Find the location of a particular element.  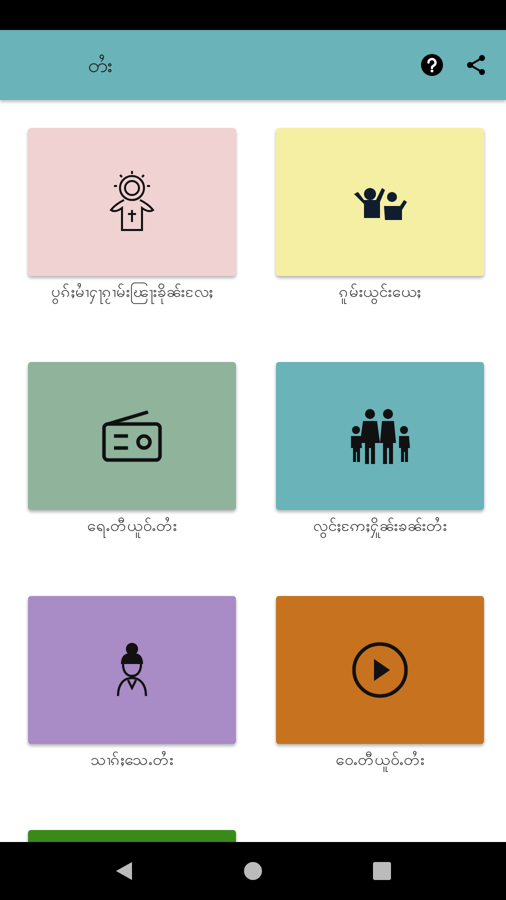

help-button is located at coordinates (432, 65).